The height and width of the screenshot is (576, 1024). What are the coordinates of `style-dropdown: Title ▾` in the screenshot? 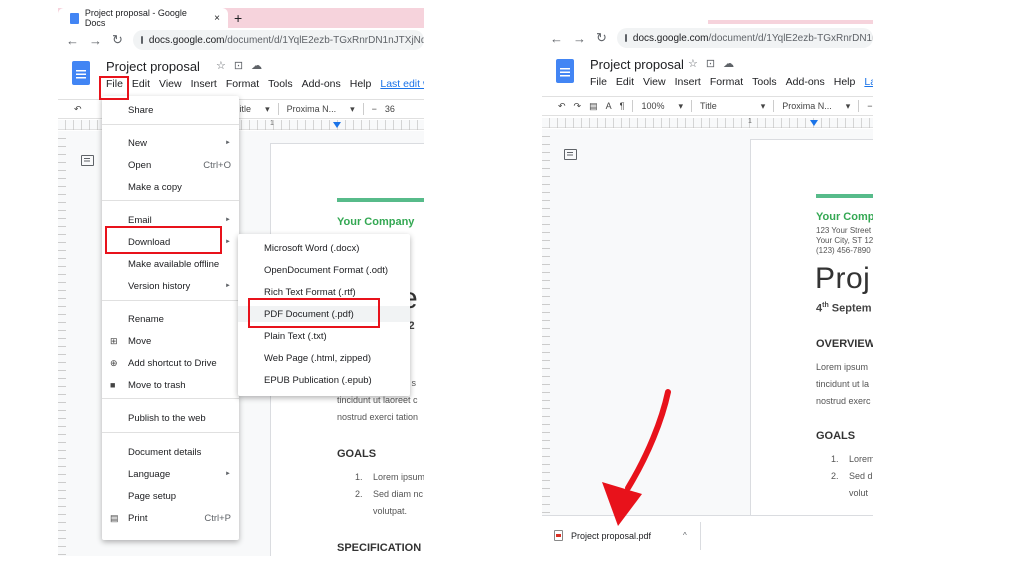 It's located at (732, 106).